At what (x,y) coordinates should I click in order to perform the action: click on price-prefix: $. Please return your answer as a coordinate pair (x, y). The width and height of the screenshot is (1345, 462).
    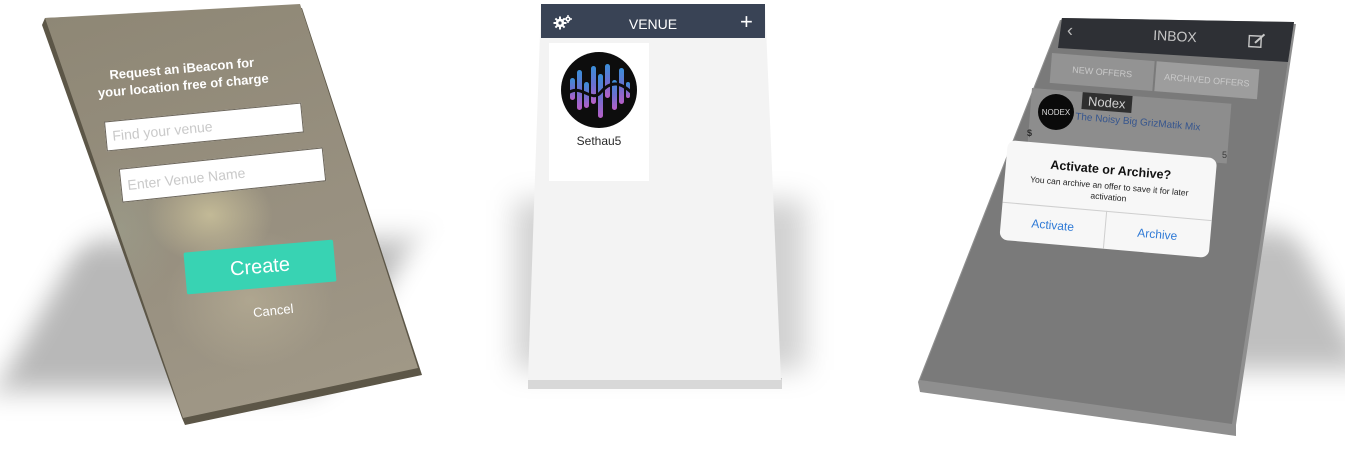
    Looking at the image, I should click on (1030, 133).